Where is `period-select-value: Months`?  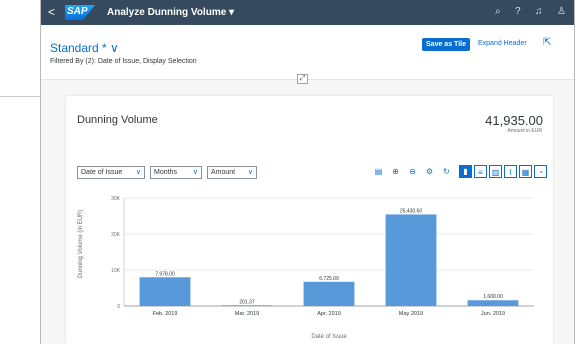
period-select-value: Months is located at coordinates (165, 172).